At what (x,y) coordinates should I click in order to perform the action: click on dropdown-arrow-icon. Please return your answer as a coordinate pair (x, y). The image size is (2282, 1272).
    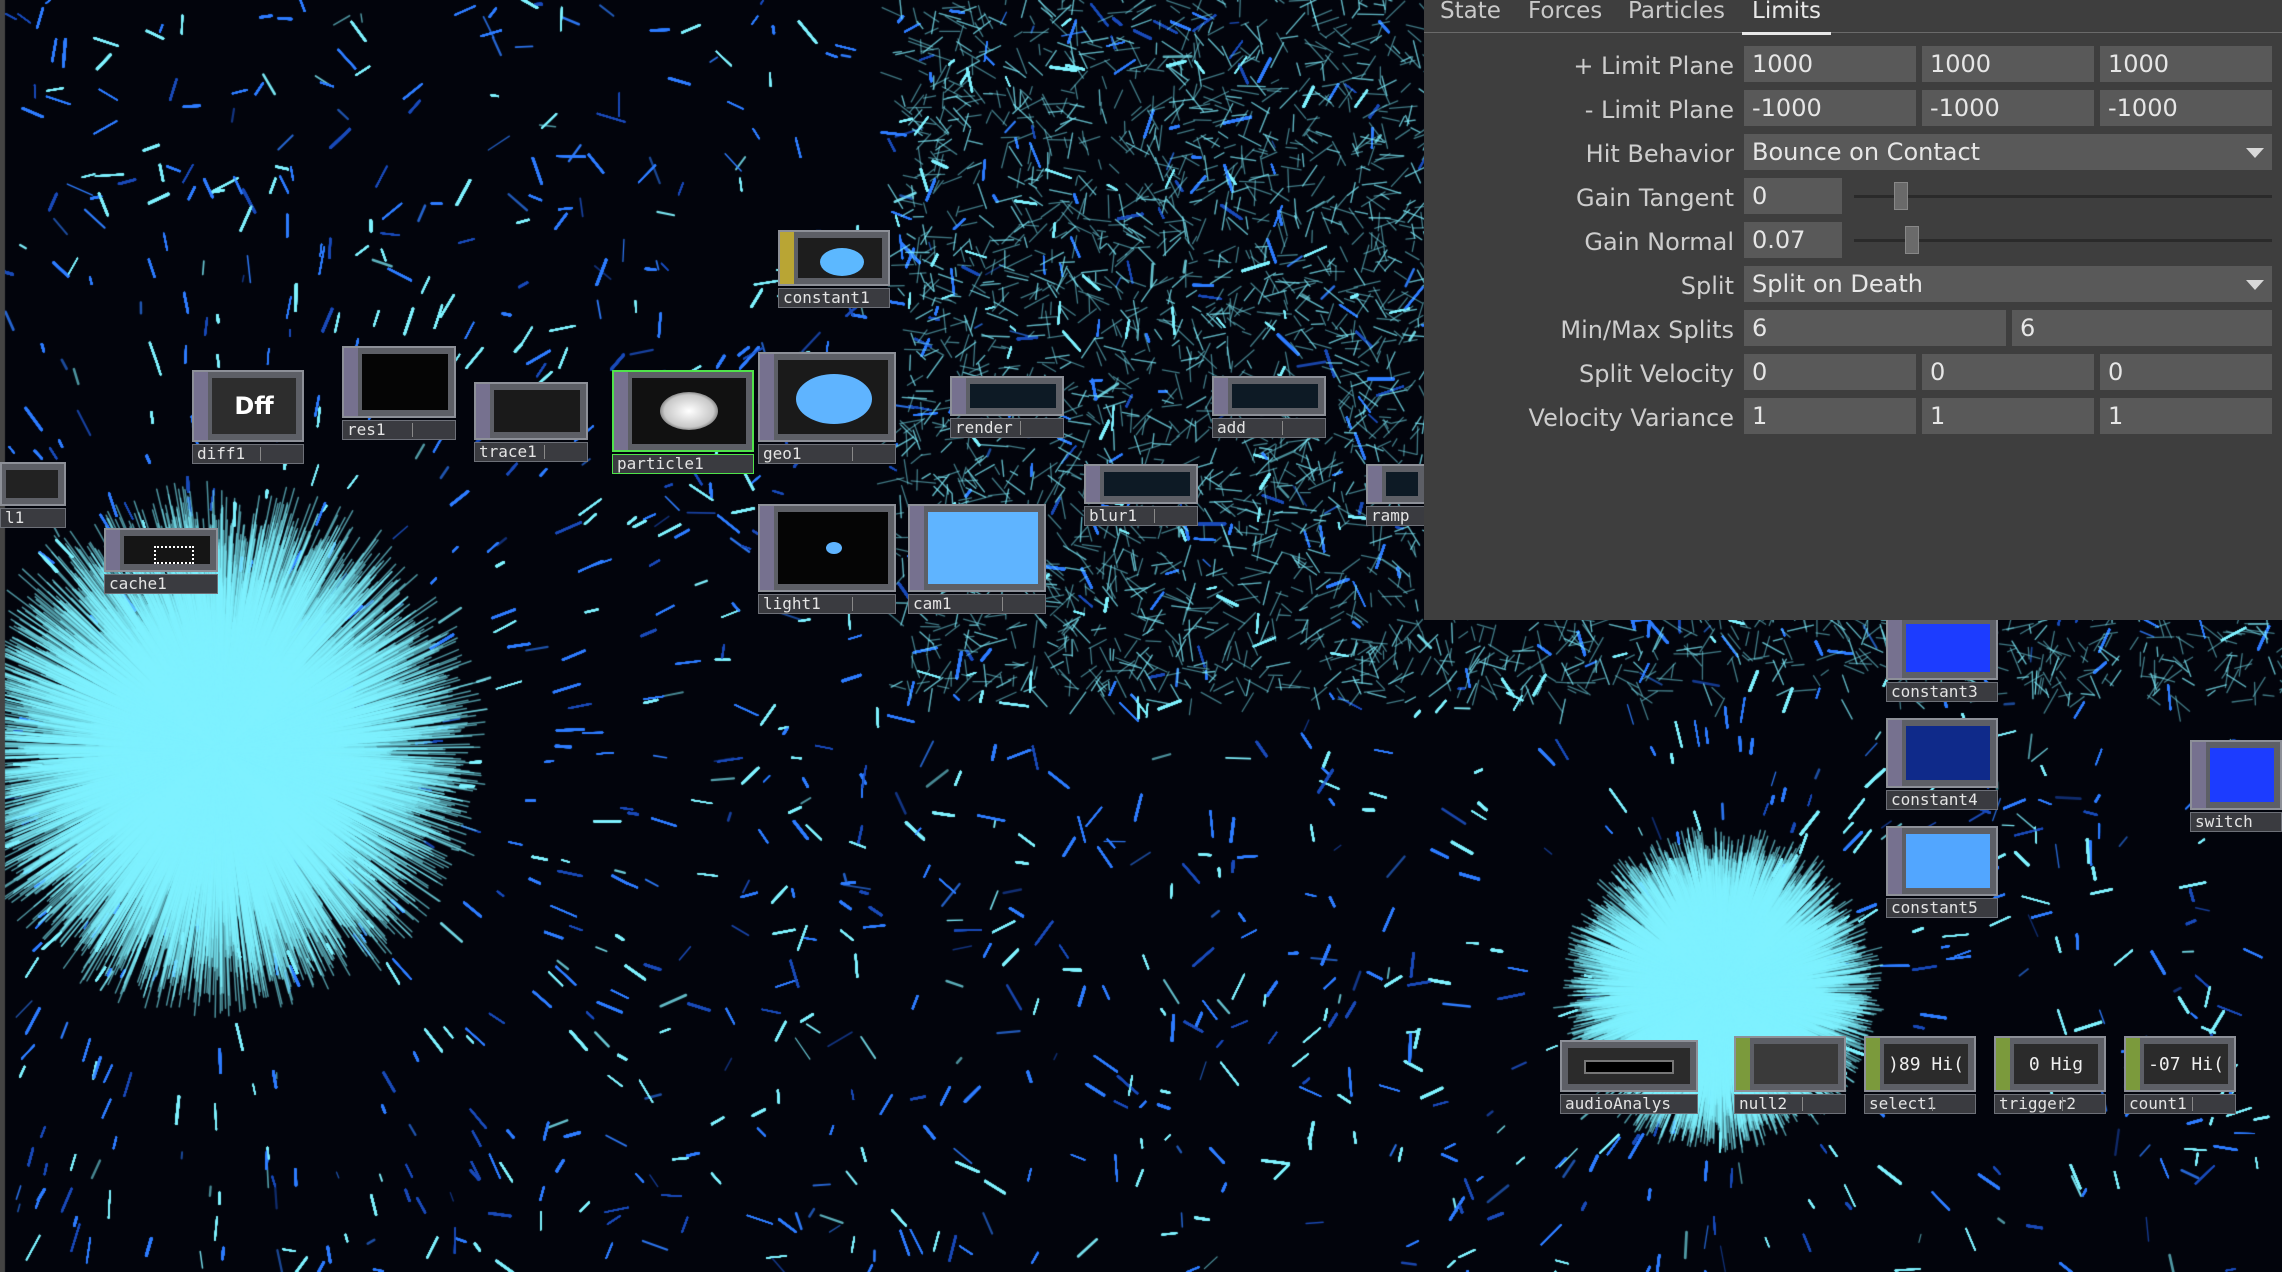
    Looking at the image, I should click on (2255, 153).